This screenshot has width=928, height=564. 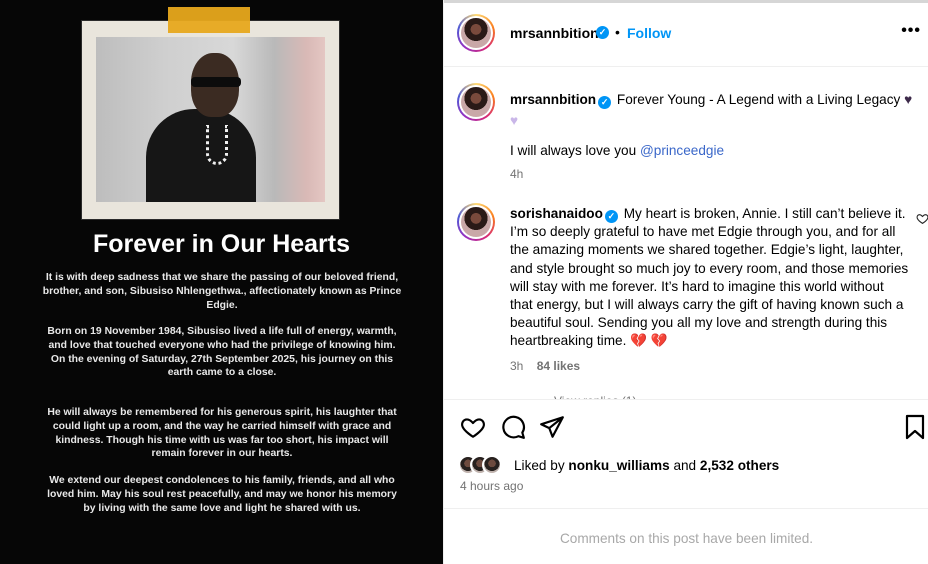 What do you see at coordinates (221, 244) in the screenshot?
I see `memorial-title: Forever in Our Hearts` at bounding box center [221, 244].